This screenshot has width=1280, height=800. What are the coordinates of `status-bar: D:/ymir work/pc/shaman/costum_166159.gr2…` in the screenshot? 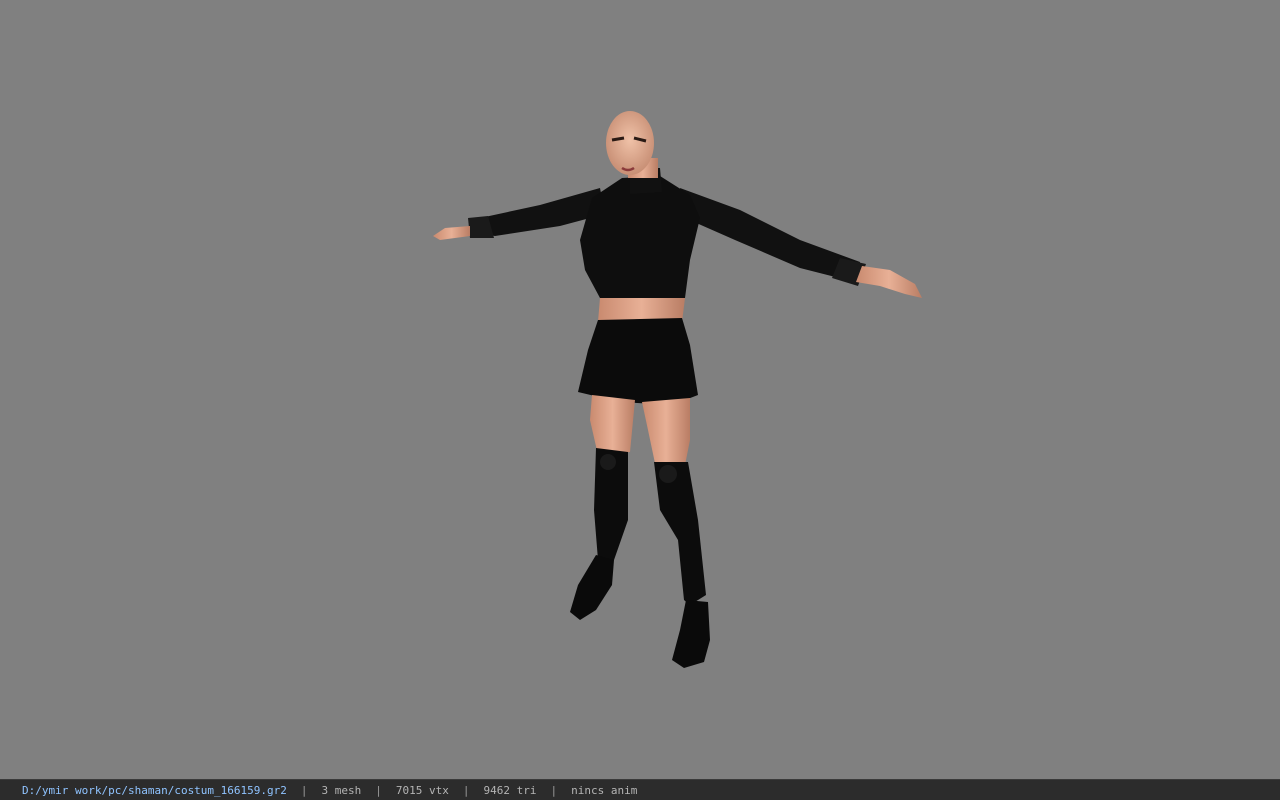 It's located at (640, 789).